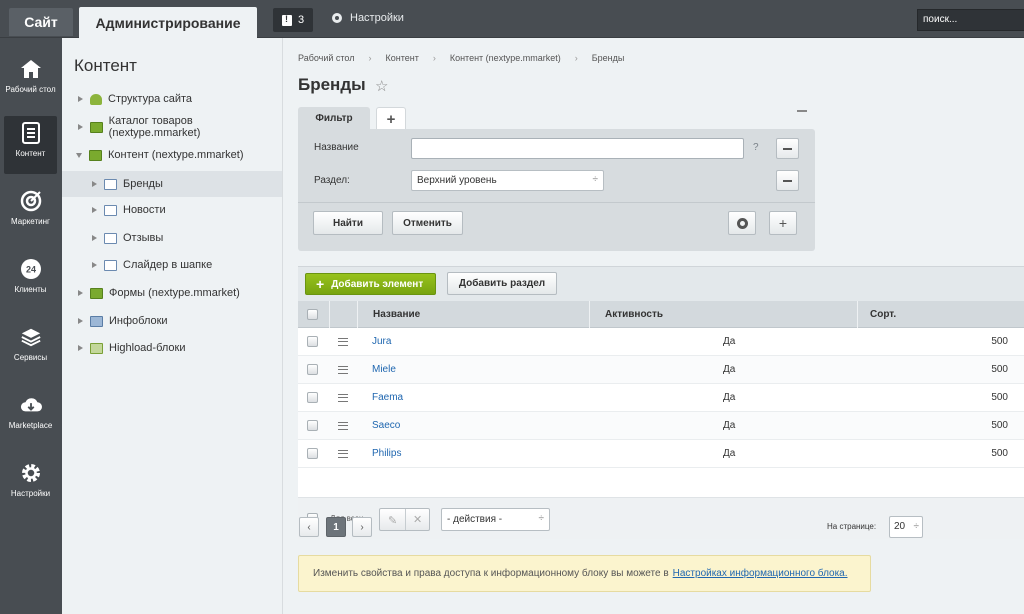  I want to click on help-icon: ?, so click(756, 147).